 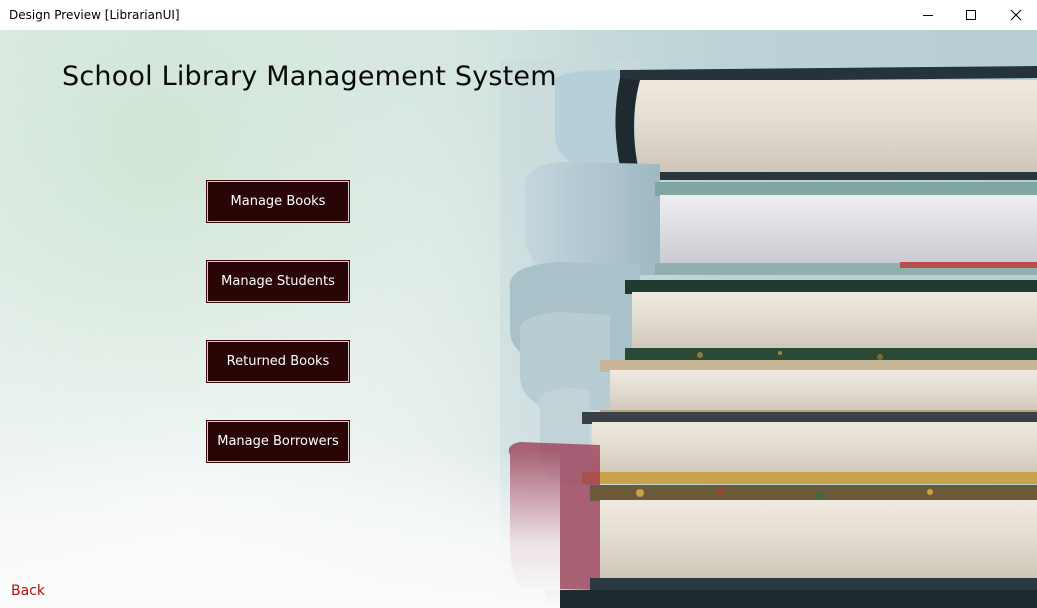 What do you see at coordinates (28, 591) in the screenshot?
I see `back-link: Back` at bounding box center [28, 591].